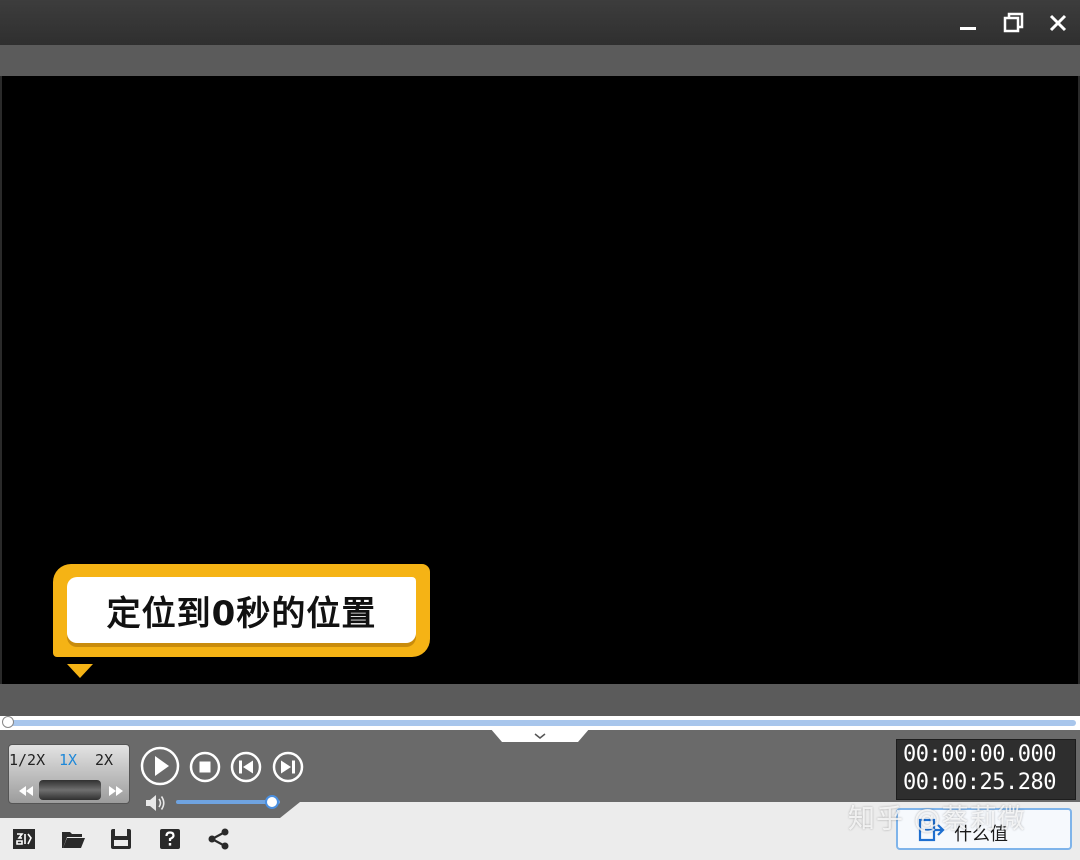 This screenshot has height=860, width=1080. I want to click on current-time: 00:00:00.000, so click(979, 754).